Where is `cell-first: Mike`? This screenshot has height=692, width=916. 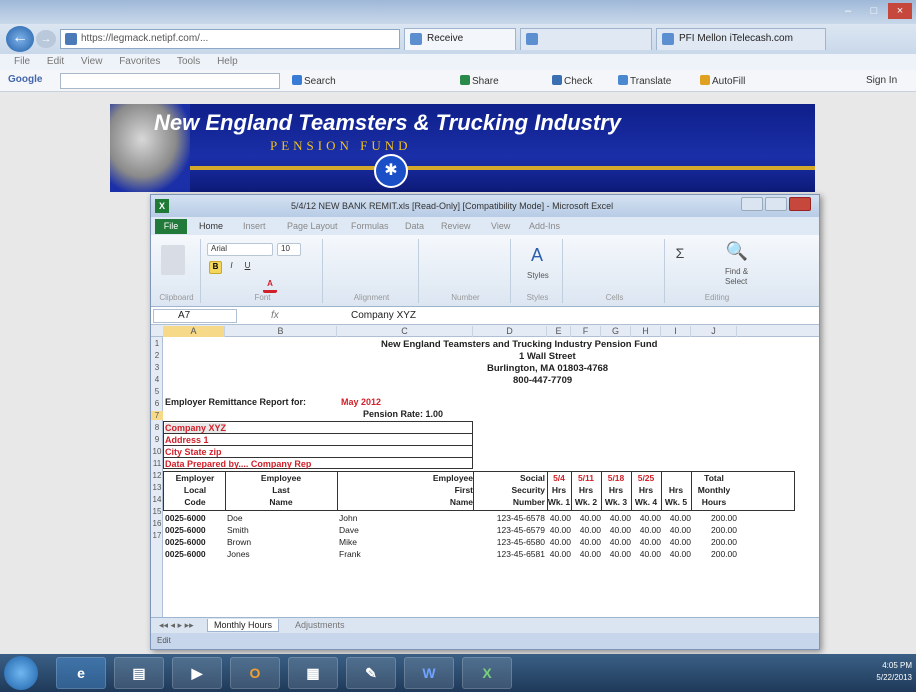 cell-first: Mike is located at coordinates (399, 542).